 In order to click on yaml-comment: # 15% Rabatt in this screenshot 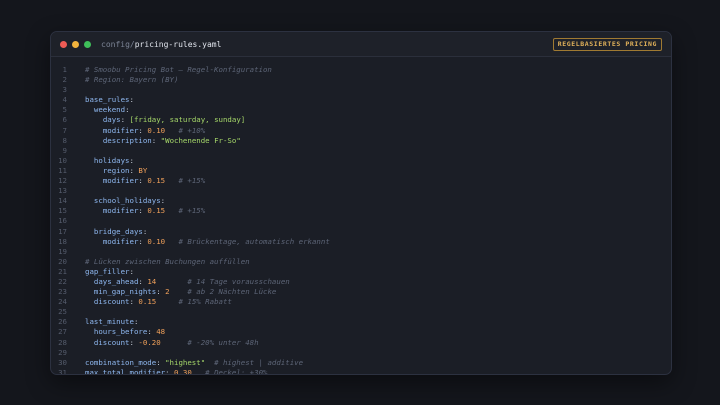, I will do `click(205, 302)`.